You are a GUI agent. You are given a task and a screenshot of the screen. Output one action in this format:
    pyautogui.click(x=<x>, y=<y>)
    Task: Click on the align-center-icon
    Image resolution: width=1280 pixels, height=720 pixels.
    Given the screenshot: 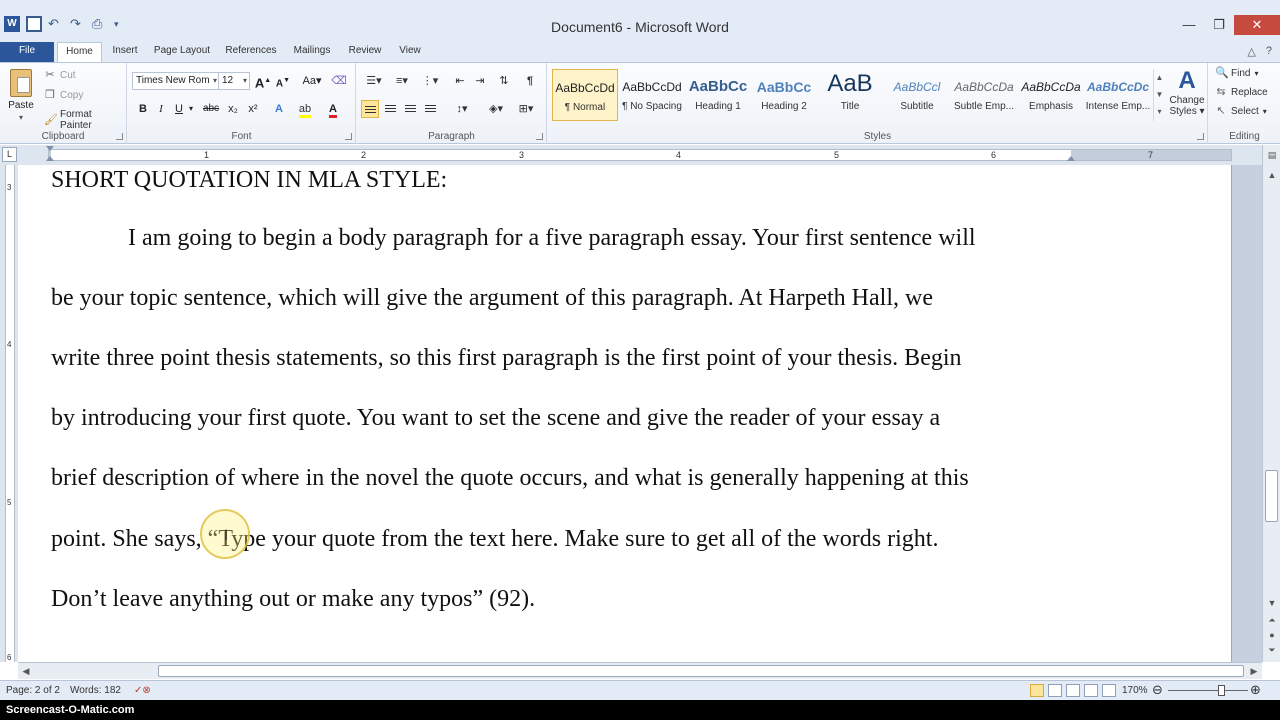 What is the action you would take?
    pyautogui.click(x=390, y=109)
    